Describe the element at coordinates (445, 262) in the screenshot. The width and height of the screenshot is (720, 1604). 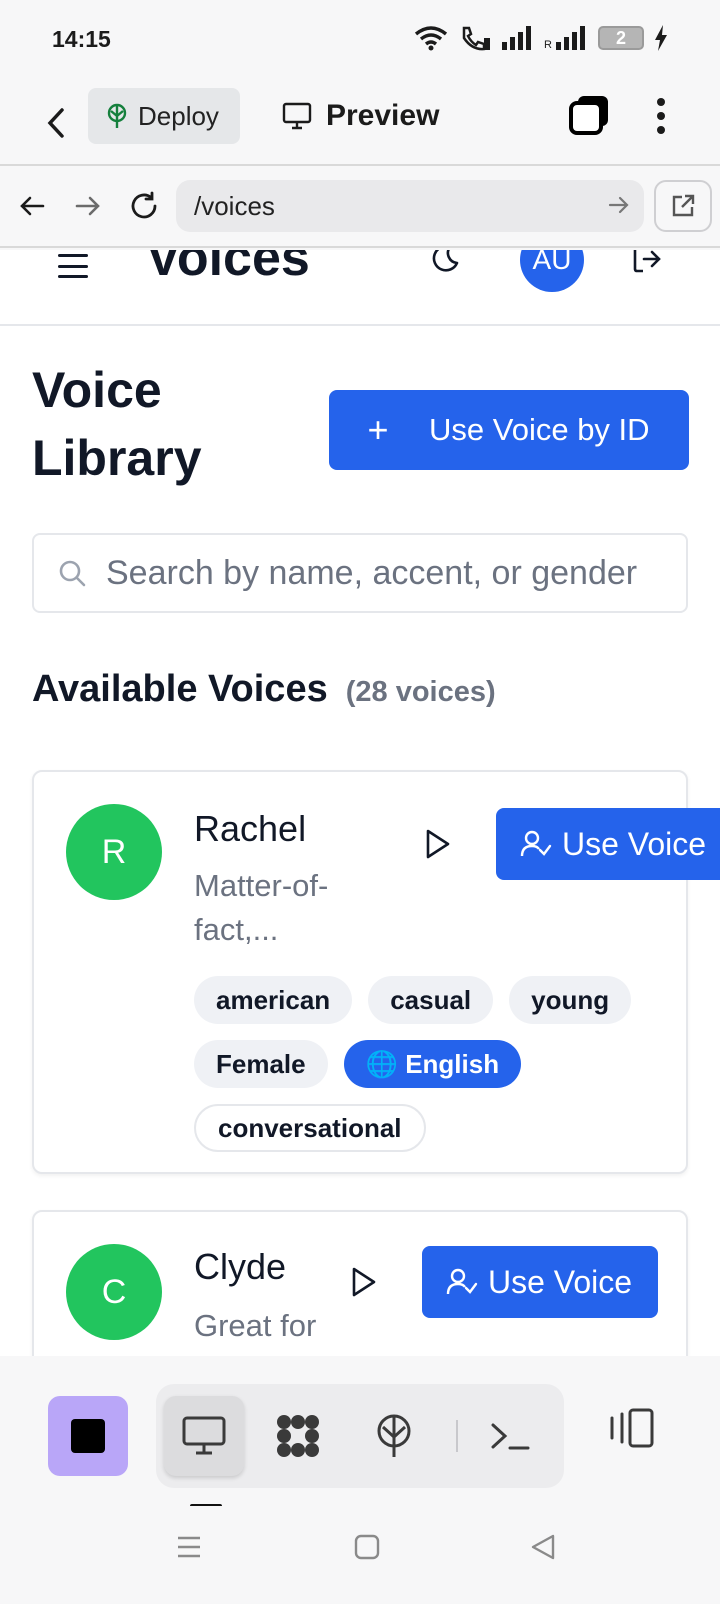
I see `moon-icon` at that location.